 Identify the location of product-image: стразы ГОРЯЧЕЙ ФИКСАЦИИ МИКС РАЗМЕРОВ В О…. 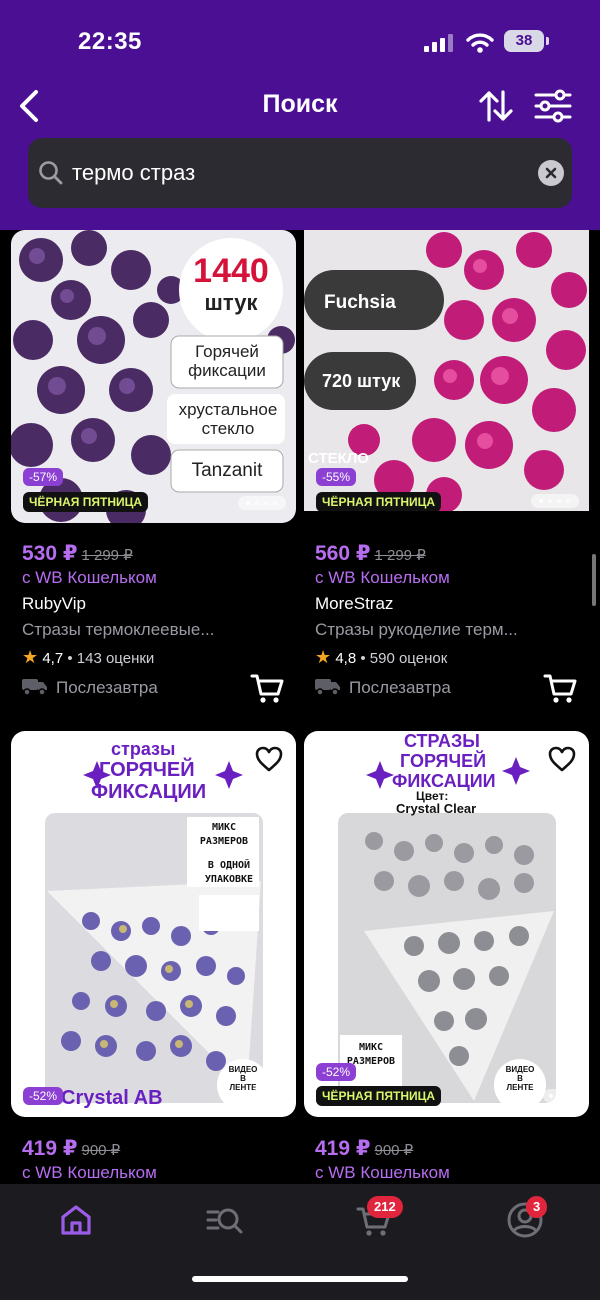
(153, 924).